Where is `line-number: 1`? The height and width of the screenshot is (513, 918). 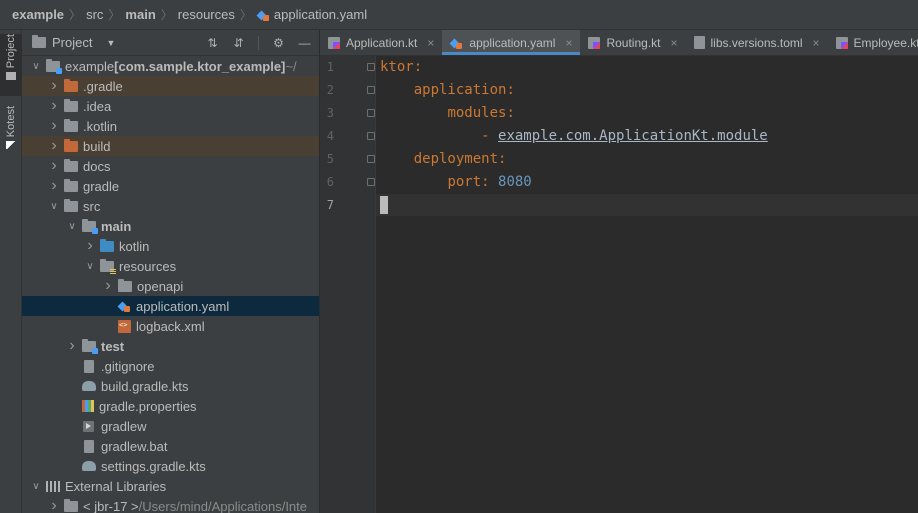 line-number: 1 is located at coordinates (330, 67).